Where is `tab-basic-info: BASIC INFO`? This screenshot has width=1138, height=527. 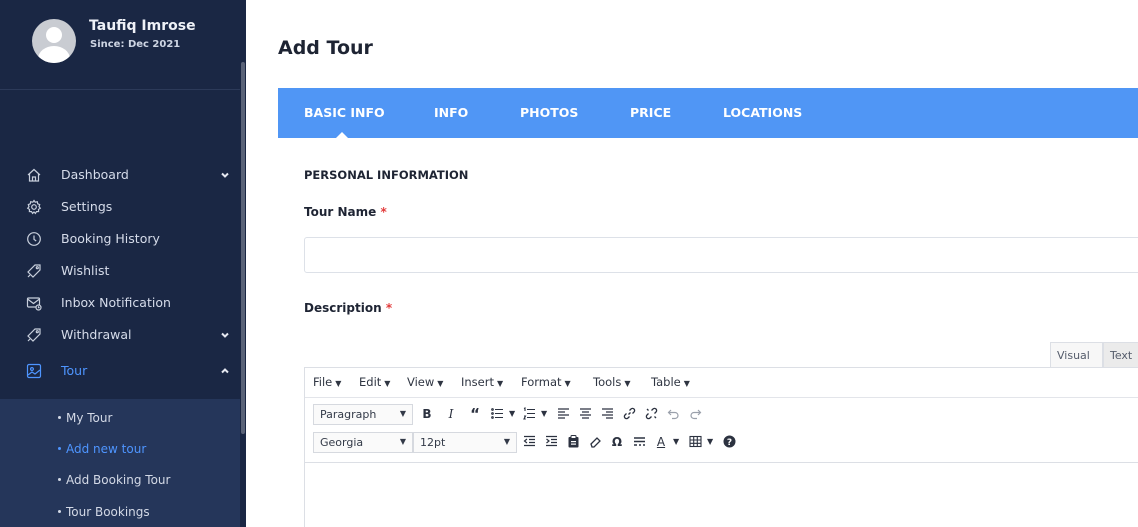 tab-basic-info: BASIC INFO is located at coordinates (344, 112).